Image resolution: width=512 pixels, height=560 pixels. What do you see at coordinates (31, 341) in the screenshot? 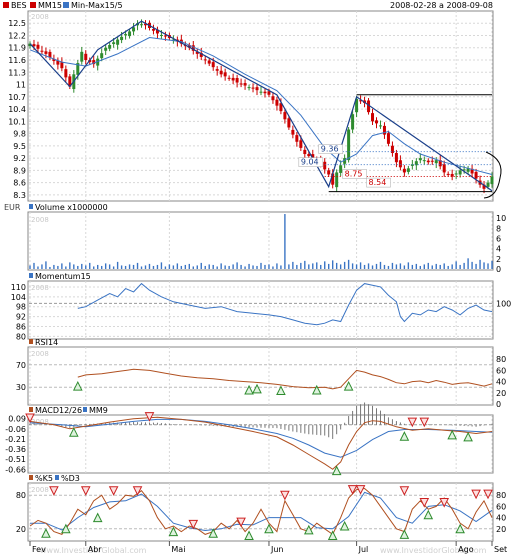
I see `rsi-swatch` at bounding box center [31, 341].